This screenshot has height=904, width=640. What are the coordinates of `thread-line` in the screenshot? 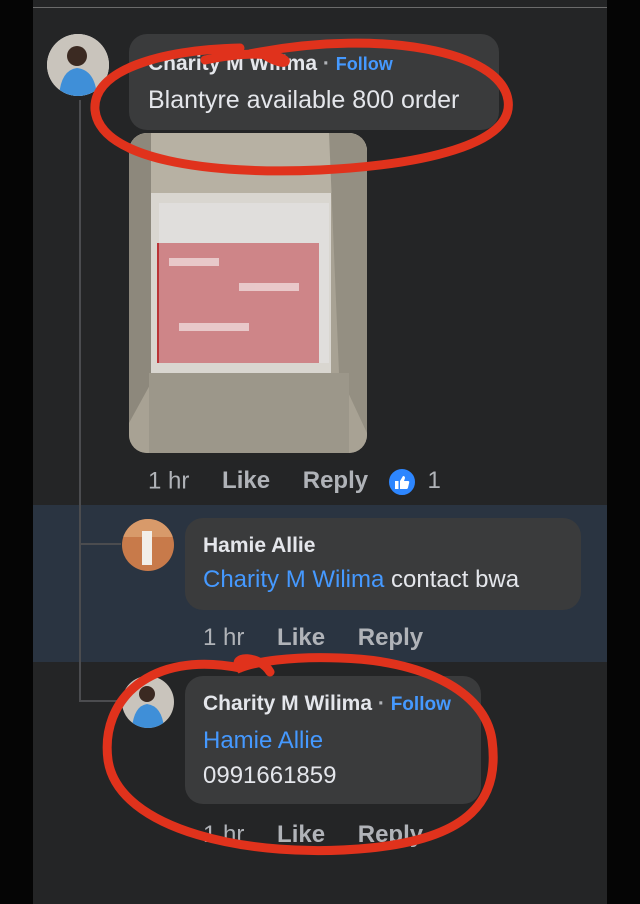 It's located at (80, 400).